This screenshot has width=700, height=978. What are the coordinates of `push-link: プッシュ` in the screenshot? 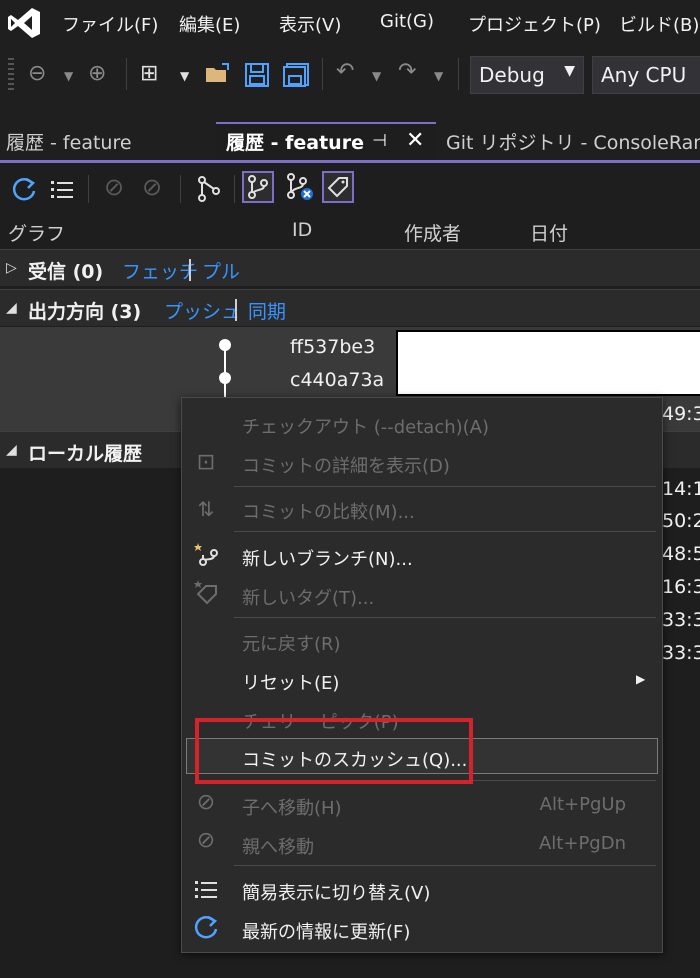 It's located at (202, 310).